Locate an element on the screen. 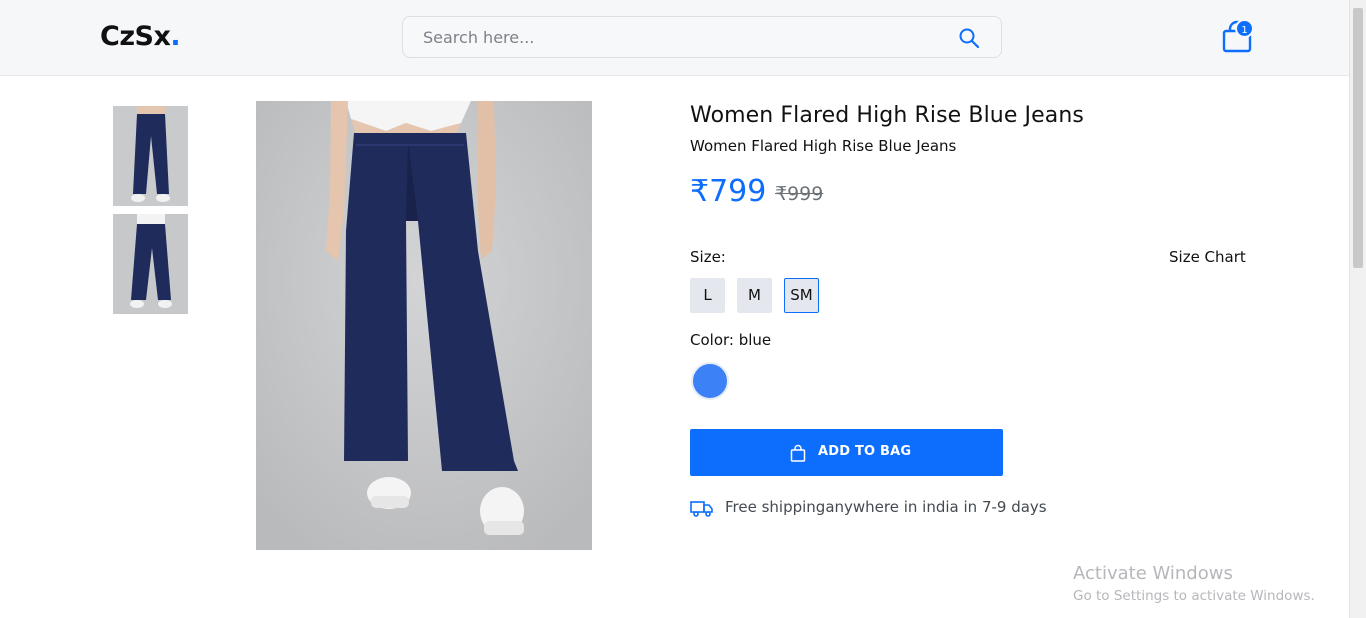 This screenshot has width=1366, height=618. product-price: ₹799 is located at coordinates (728, 191).